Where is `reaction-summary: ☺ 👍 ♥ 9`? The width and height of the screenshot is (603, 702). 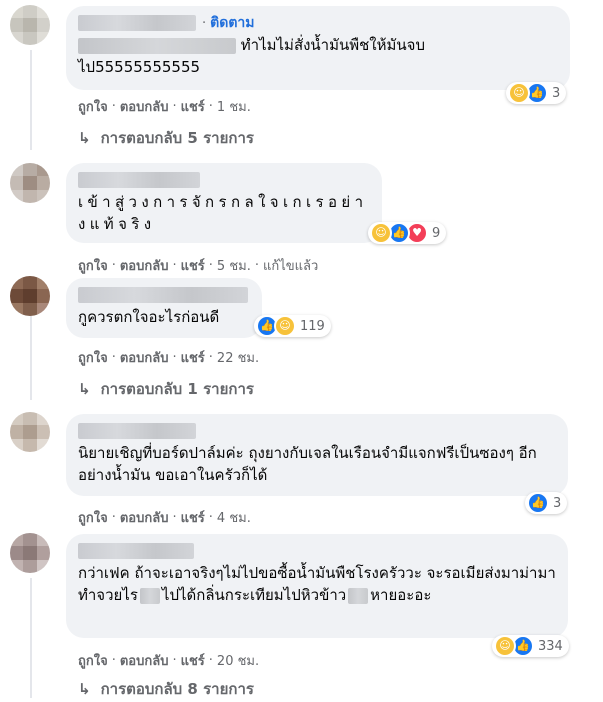 reaction-summary: ☺ 👍 ♥ 9 is located at coordinates (407, 233).